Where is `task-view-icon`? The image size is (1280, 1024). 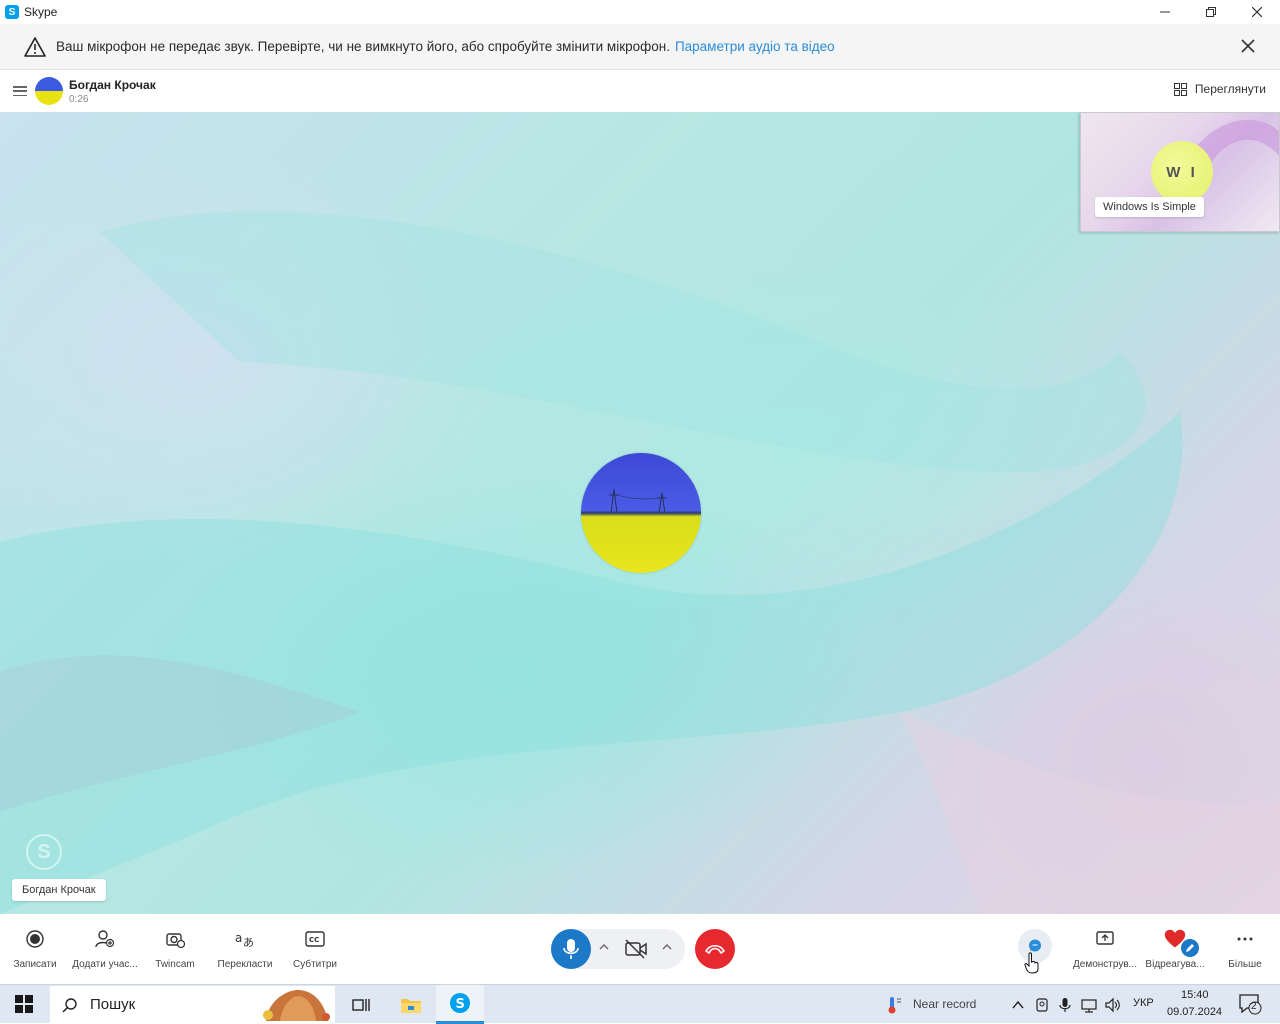 task-view-icon is located at coordinates (361, 1004).